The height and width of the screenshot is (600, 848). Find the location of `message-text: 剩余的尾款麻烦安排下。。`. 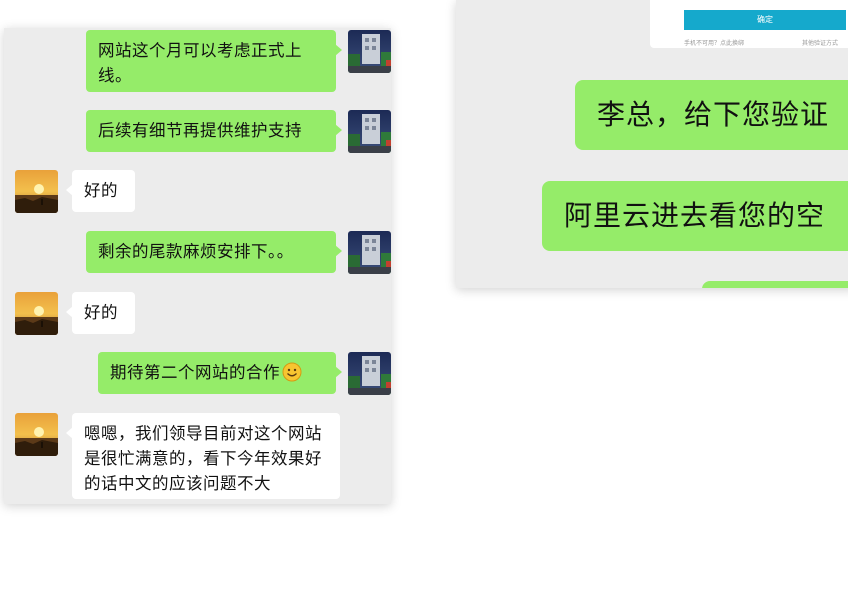

message-text: 剩余的尾款麻烦安排下。。 is located at coordinates (196, 251).